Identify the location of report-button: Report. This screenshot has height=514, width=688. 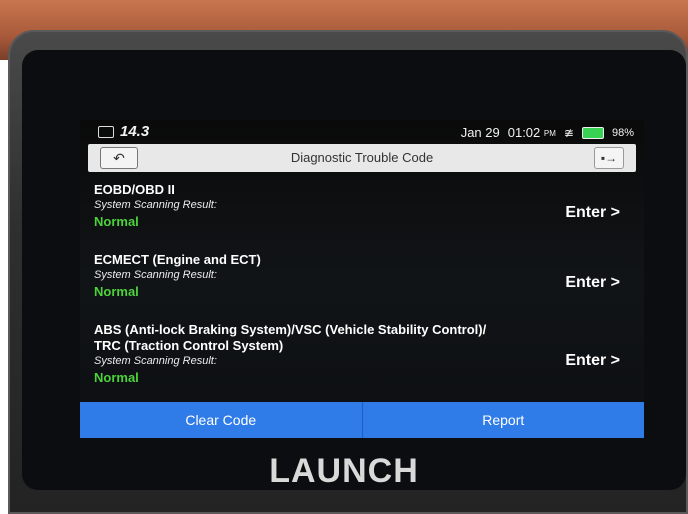
(503, 420).